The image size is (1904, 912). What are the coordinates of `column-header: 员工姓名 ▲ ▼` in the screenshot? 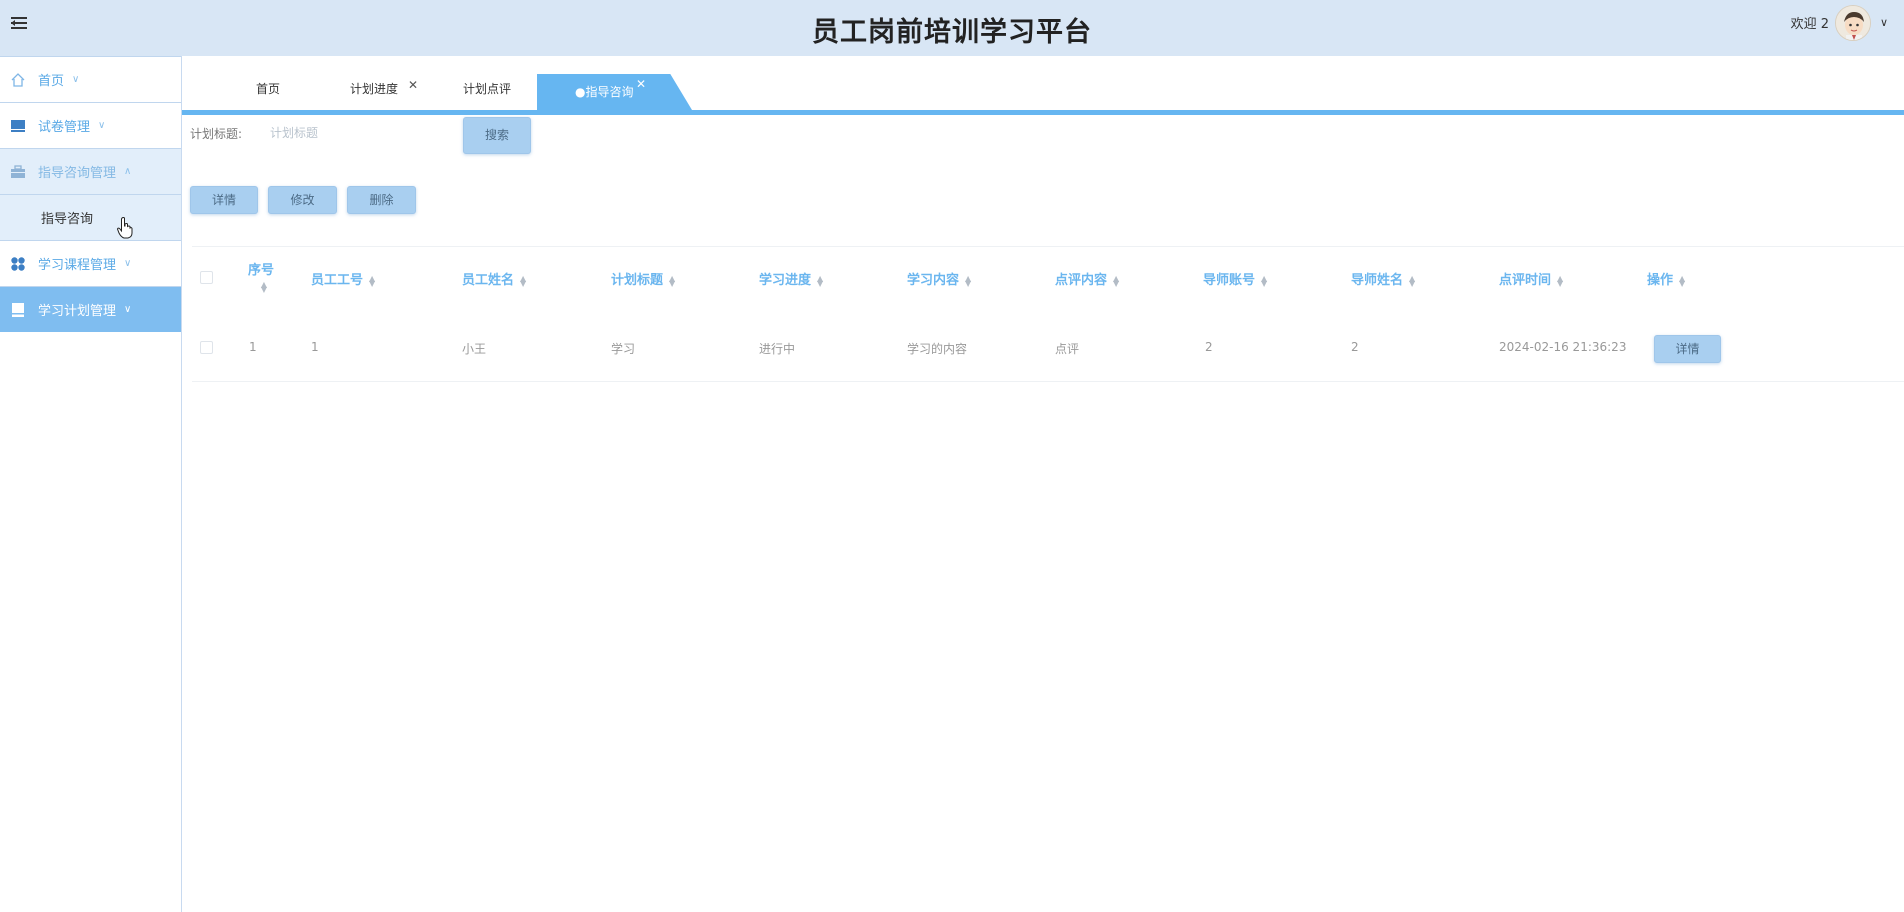 It's located at (494, 278).